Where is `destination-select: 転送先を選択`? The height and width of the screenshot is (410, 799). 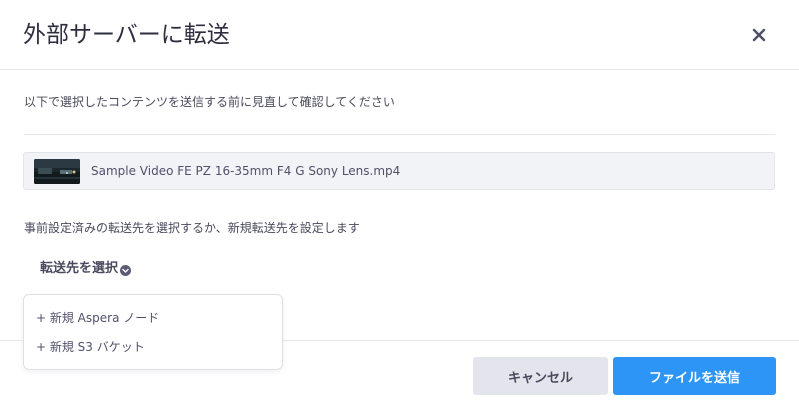
destination-select: 転送先を選択 is located at coordinates (86, 266).